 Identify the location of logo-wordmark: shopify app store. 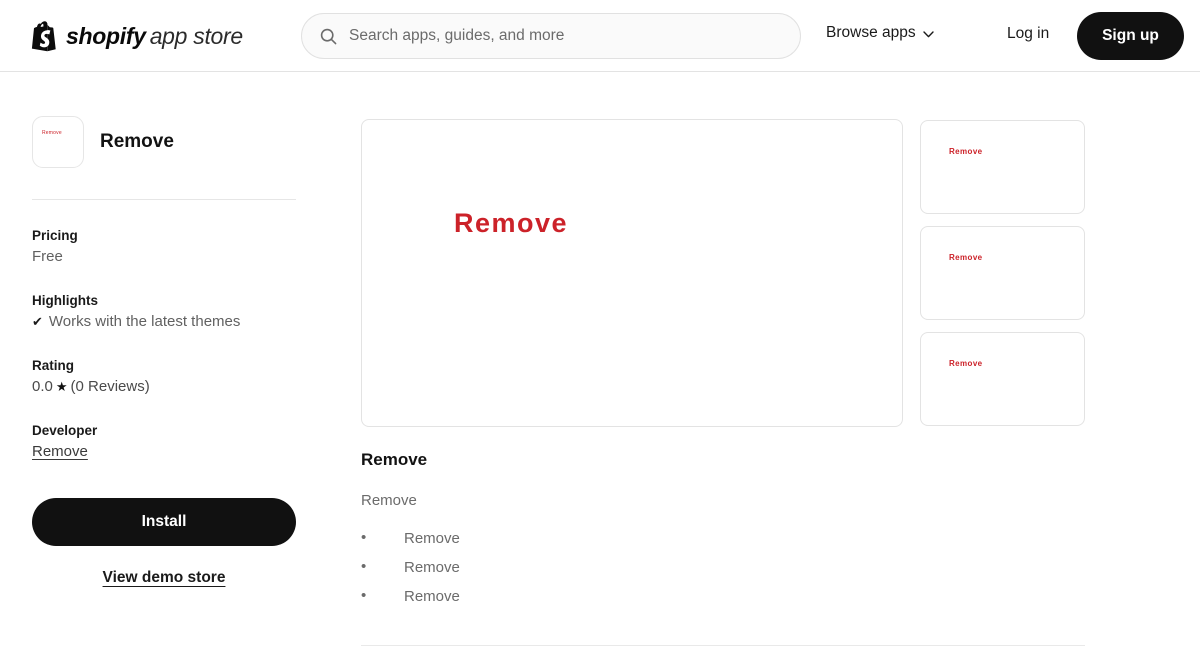
(154, 36).